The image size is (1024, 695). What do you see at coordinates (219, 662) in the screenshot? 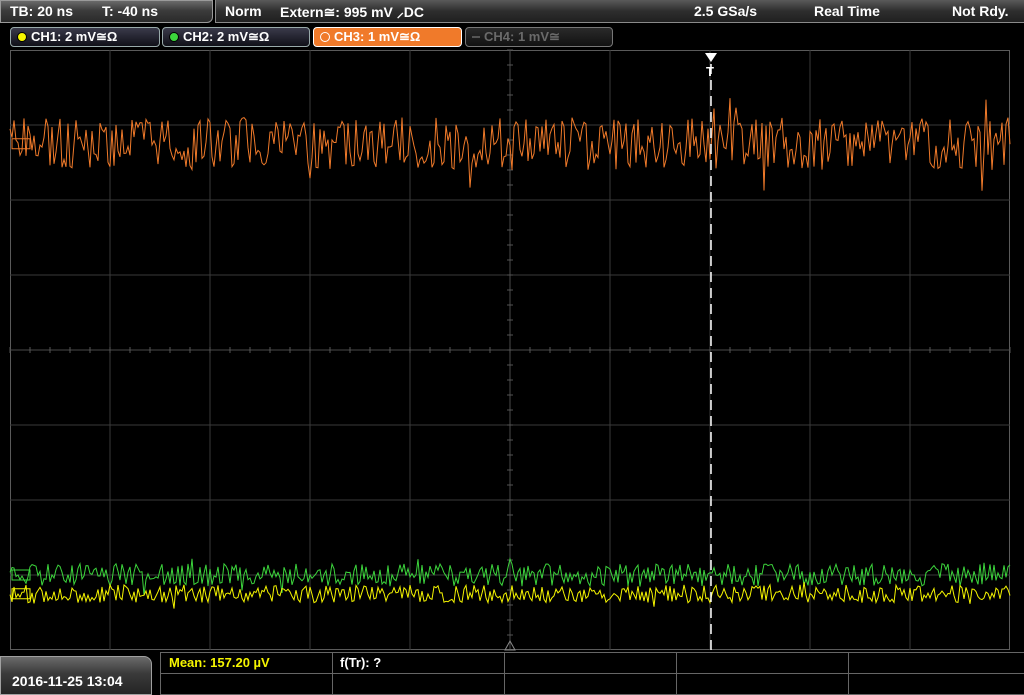
I see `mean-measurement: Mean: 157.20 µV` at bounding box center [219, 662].